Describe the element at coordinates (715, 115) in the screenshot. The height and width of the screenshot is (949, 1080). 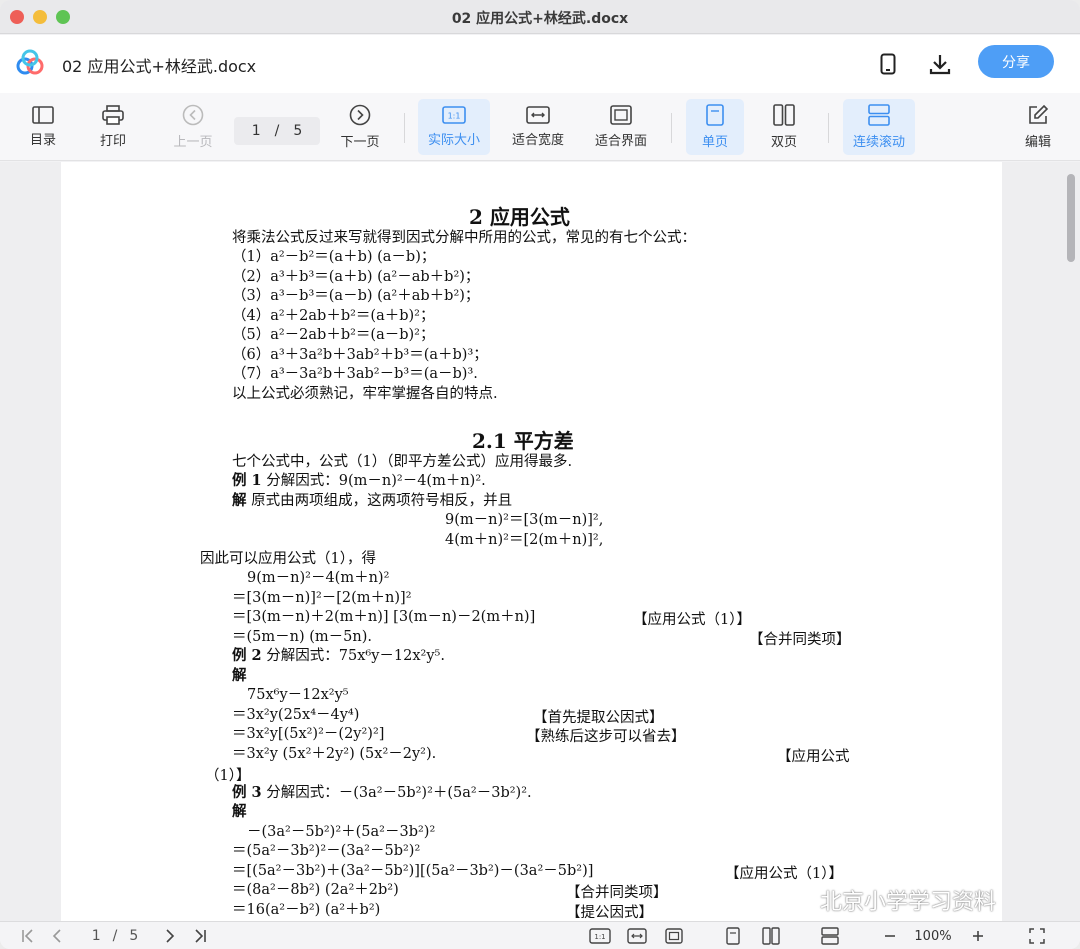
I see `single-page-icon` at that location.